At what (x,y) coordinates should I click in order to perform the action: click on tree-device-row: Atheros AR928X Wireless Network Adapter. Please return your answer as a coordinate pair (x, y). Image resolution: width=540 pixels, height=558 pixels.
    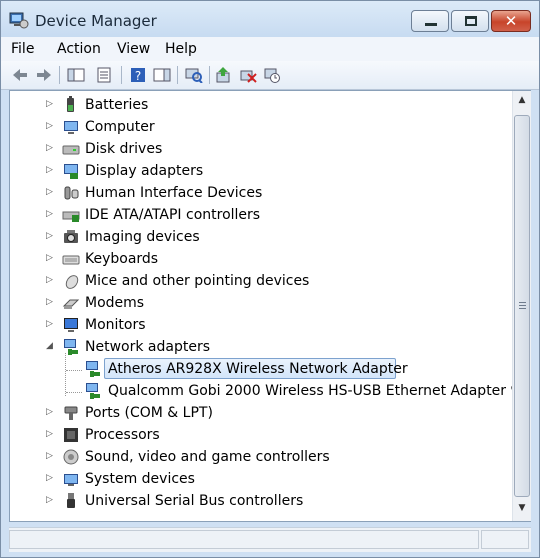
    Looking at the image, I should click on (261, 369).